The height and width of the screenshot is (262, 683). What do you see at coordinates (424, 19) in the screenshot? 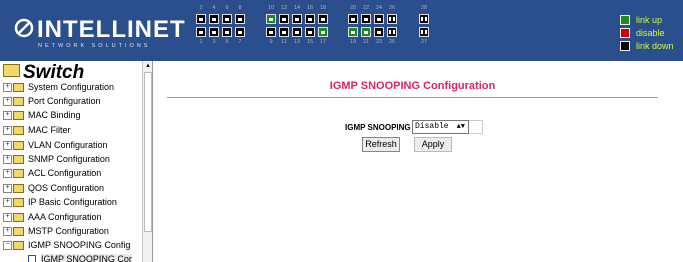
I see `port-28-icon` at bounding box center [424, 19].